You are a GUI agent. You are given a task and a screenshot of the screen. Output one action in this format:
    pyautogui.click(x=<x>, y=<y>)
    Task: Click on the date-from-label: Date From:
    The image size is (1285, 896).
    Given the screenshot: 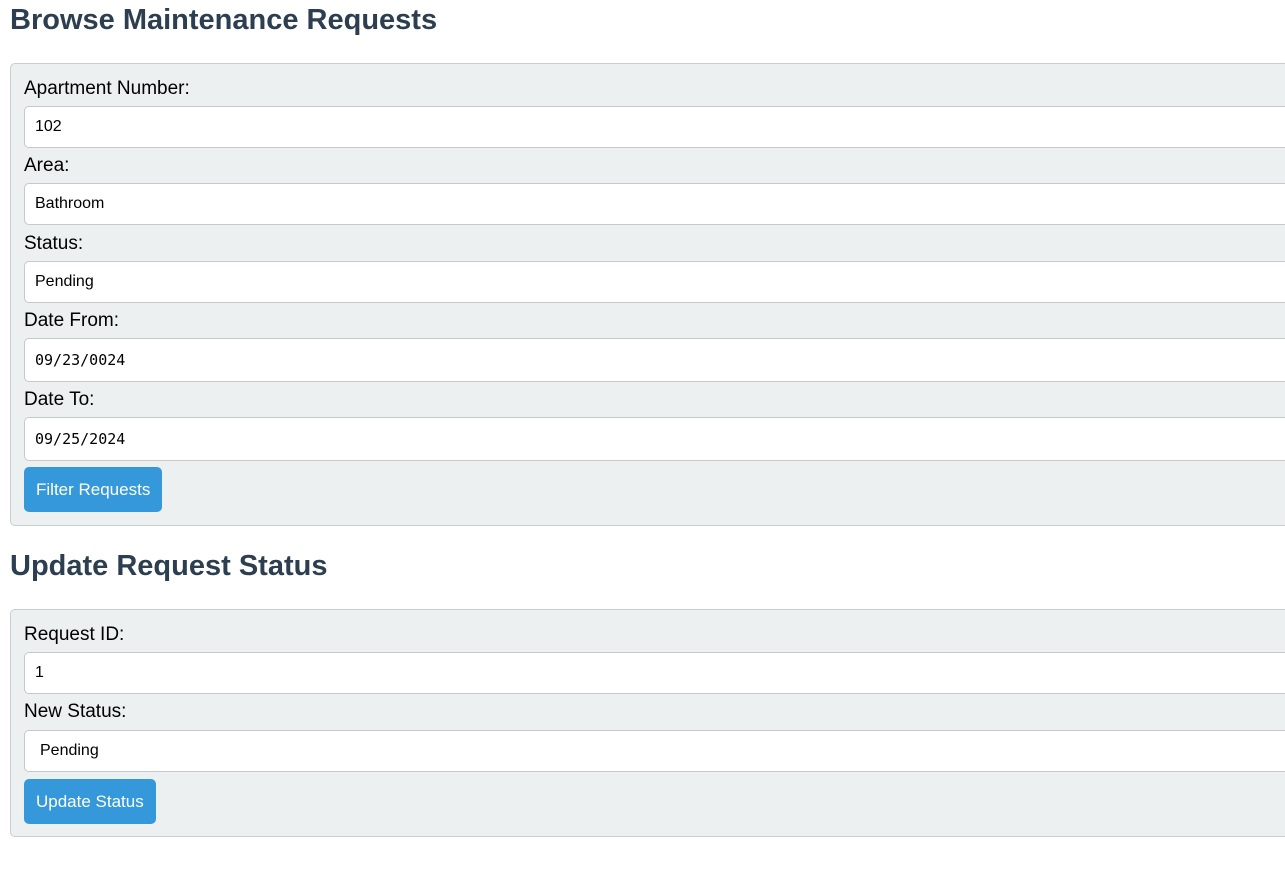 What is the action you would take?
    pyautogui.click(x=72, y=320)
    